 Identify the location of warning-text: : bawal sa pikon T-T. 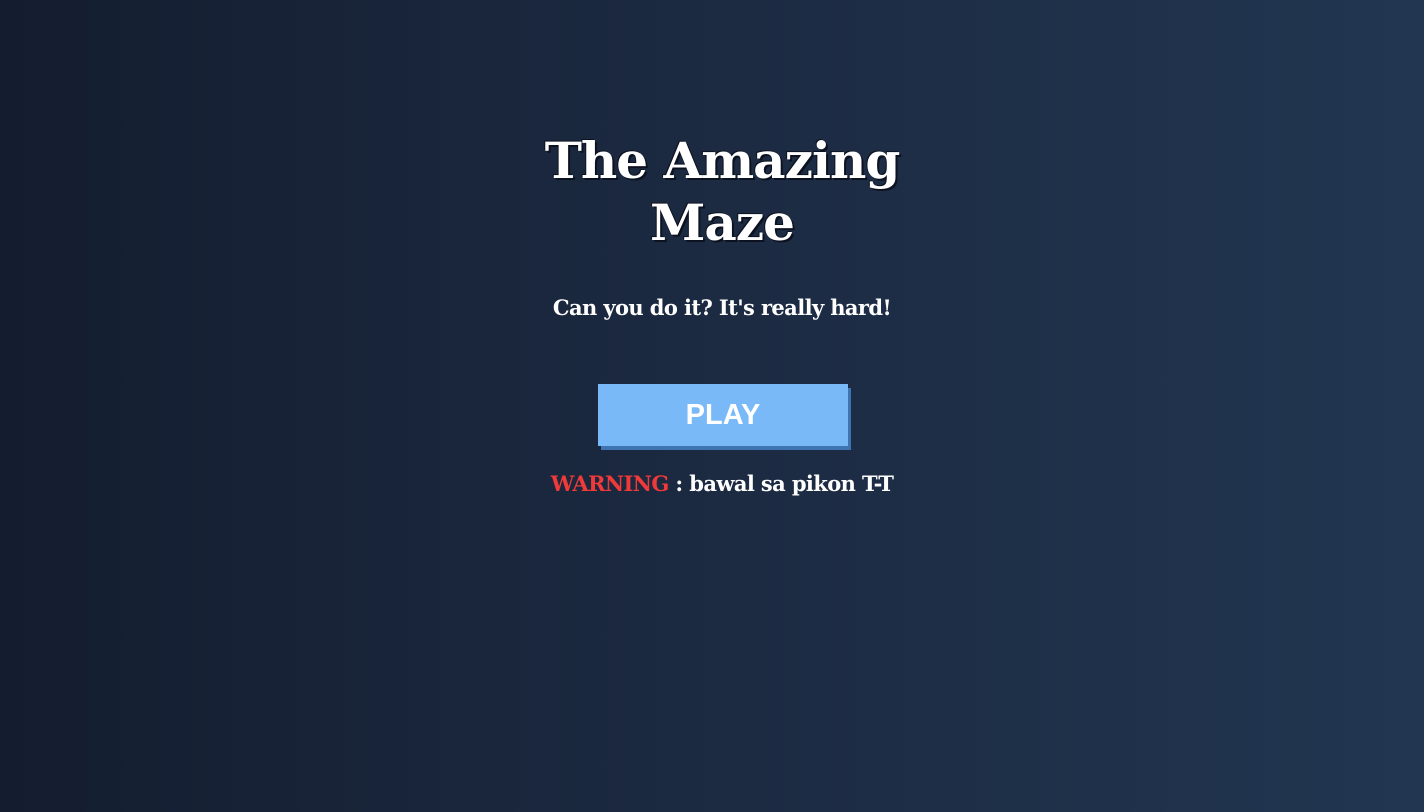
(781, 483).